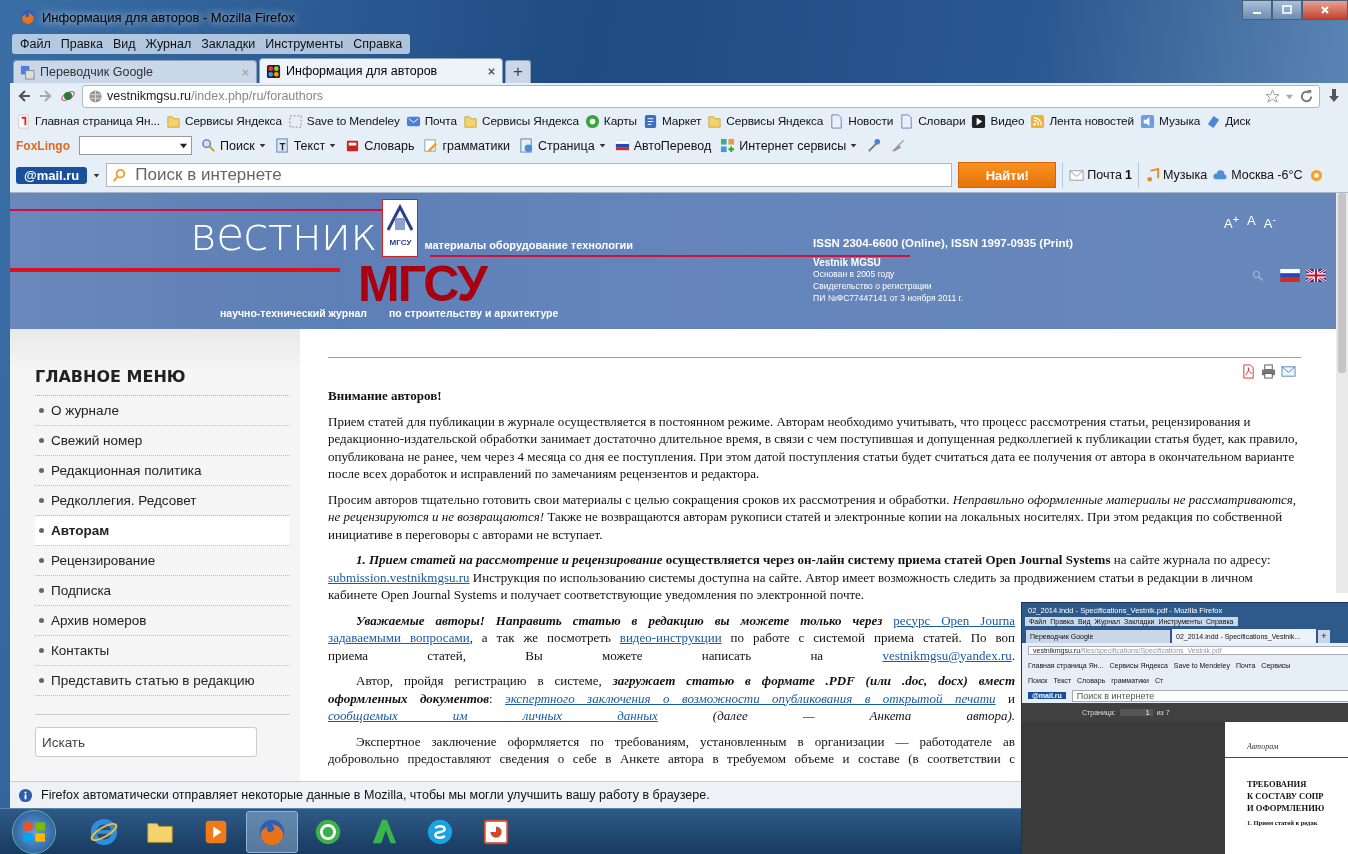  I want to click on link: экспертного заключения о возможности опубликования в открытой печати, so click(750, 698).